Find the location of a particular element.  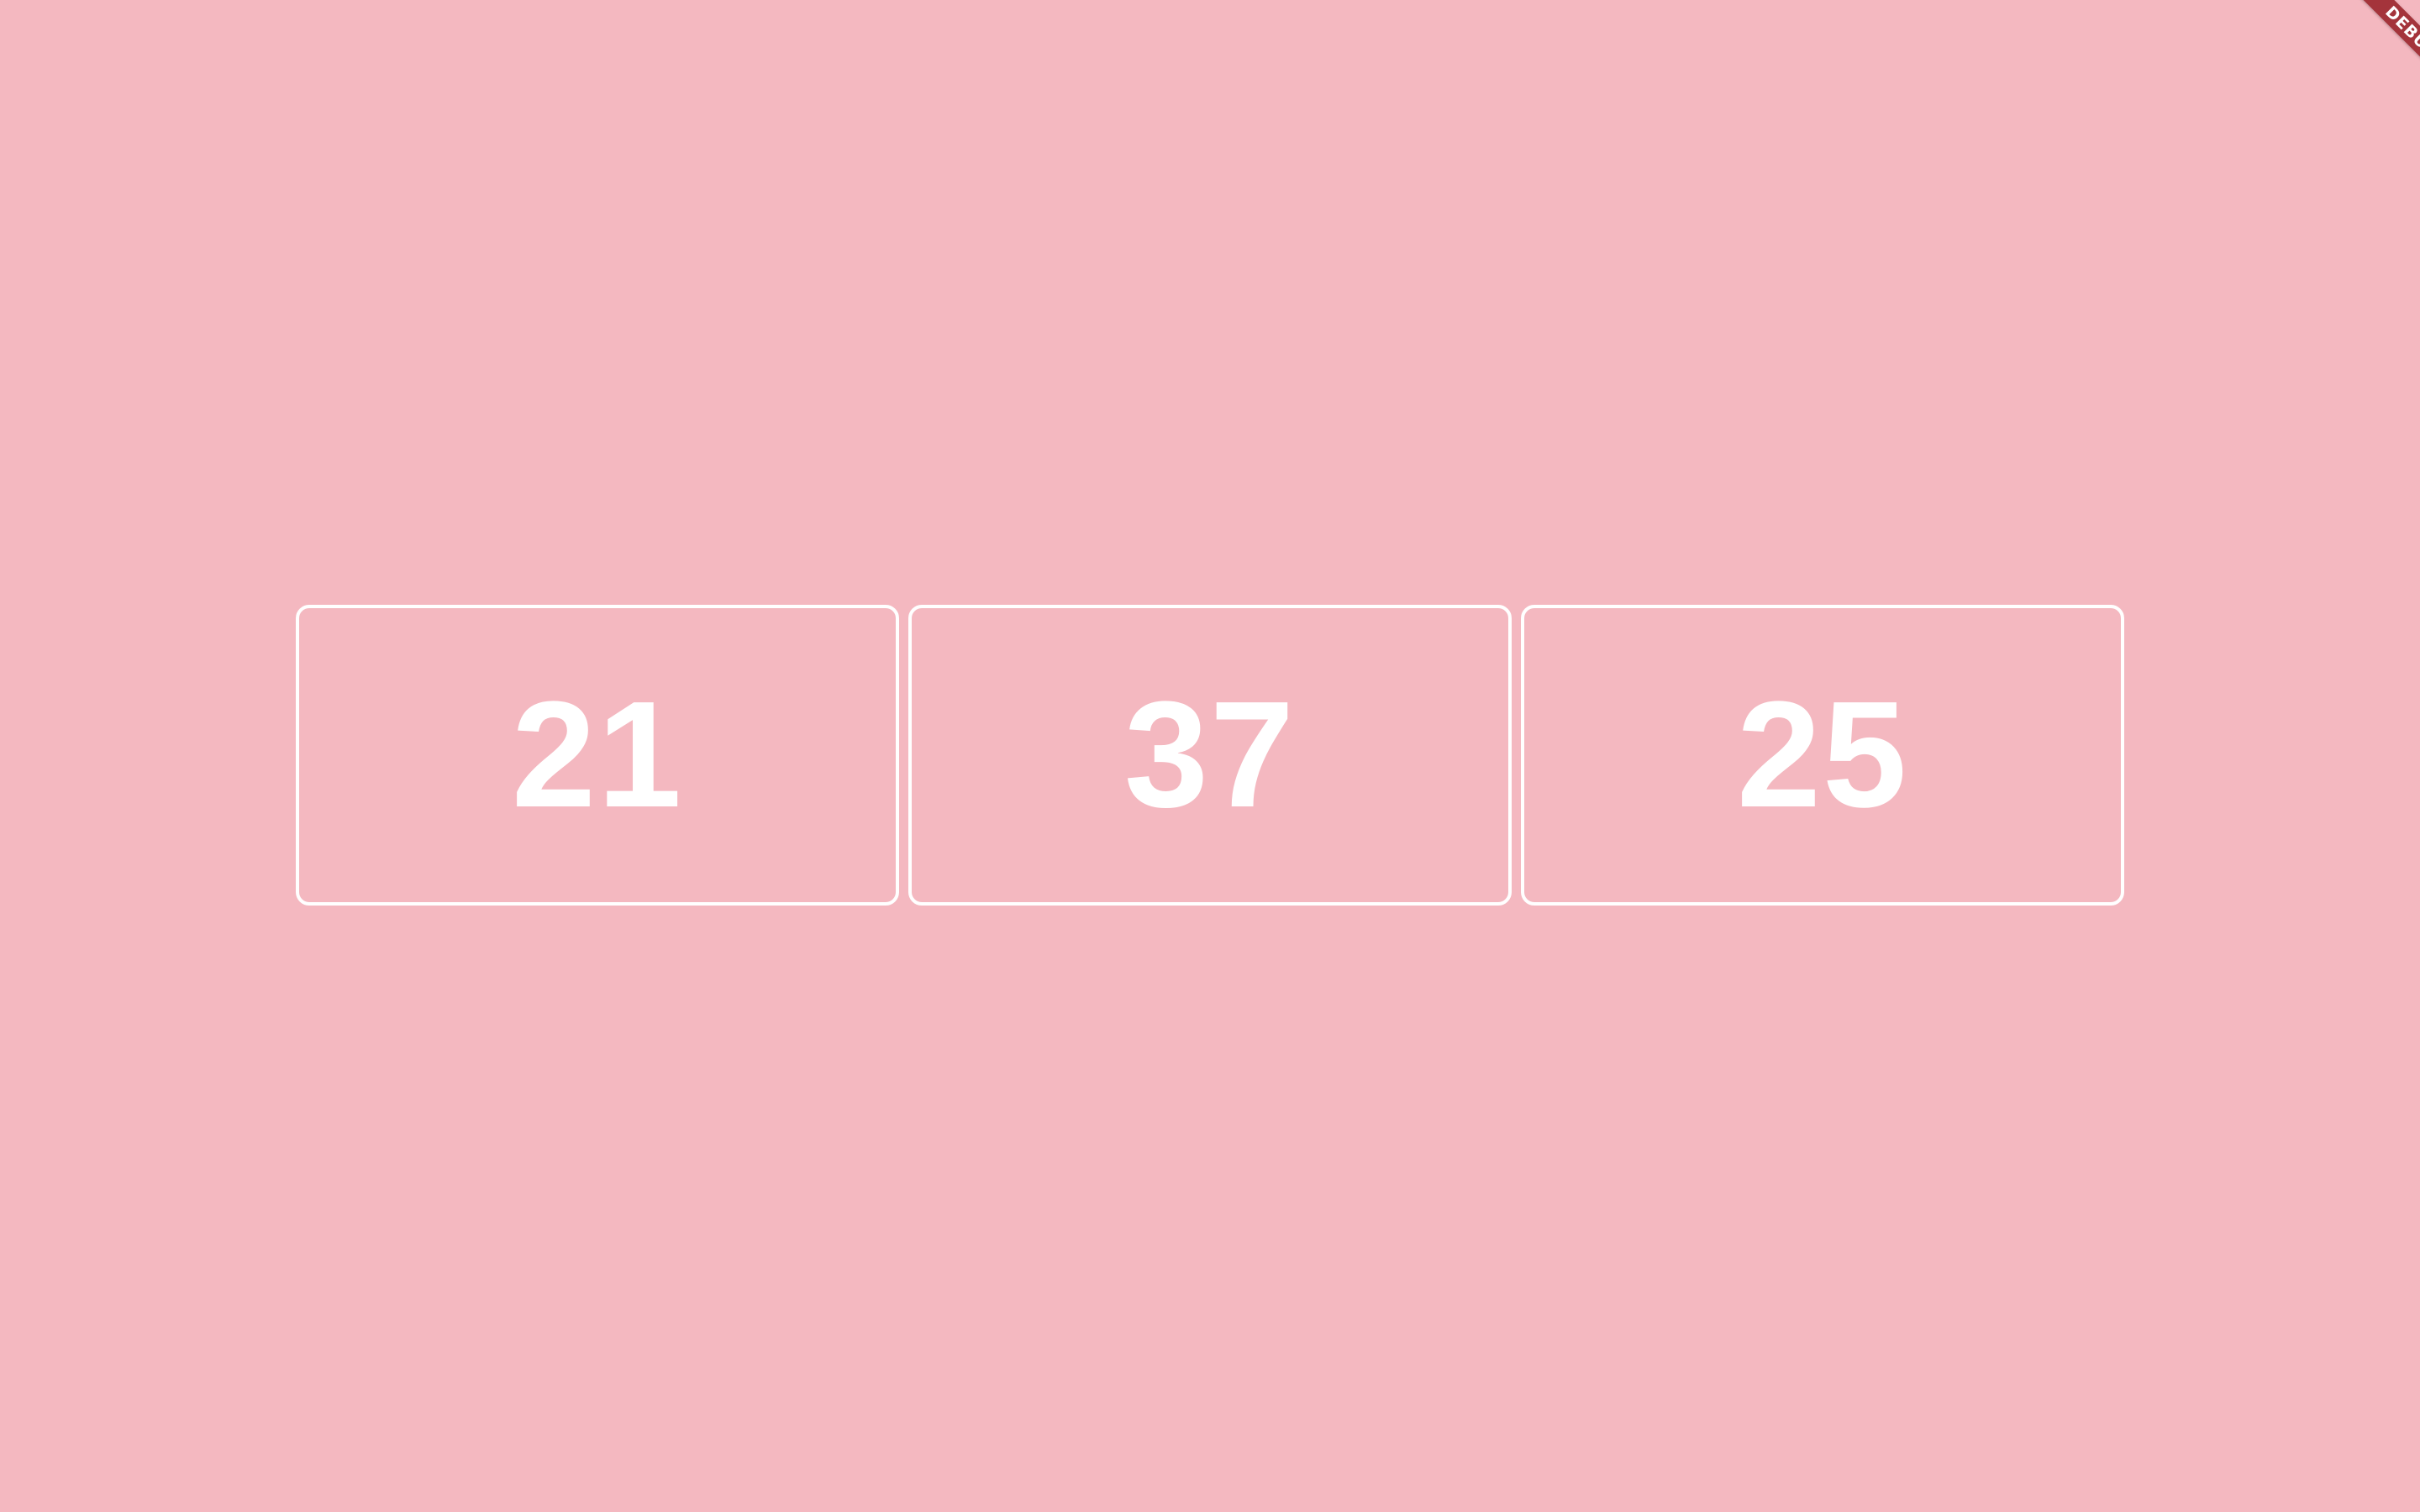

counter-card-1: 21 is located at coordinates (597, 755).